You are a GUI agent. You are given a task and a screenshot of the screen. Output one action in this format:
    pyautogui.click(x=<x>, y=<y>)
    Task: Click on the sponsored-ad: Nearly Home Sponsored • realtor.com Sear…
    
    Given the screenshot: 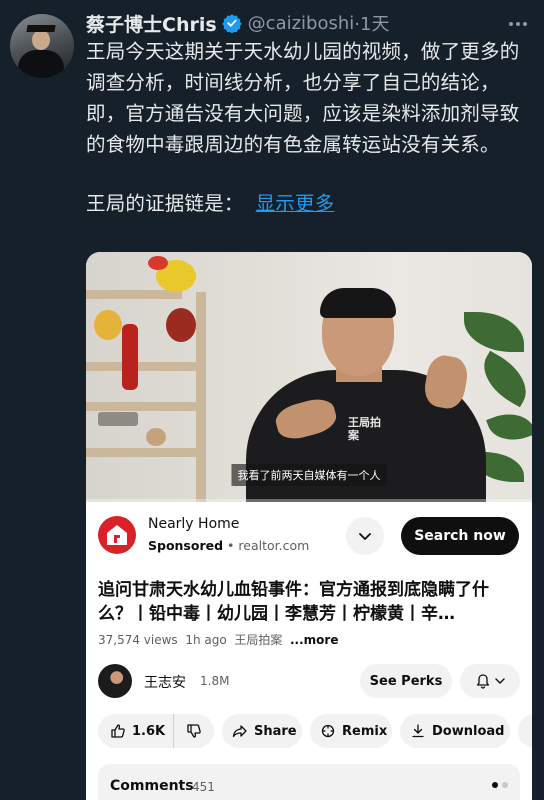 What is the action you would take?
    pyautogui.click(x=309, y=535)
    